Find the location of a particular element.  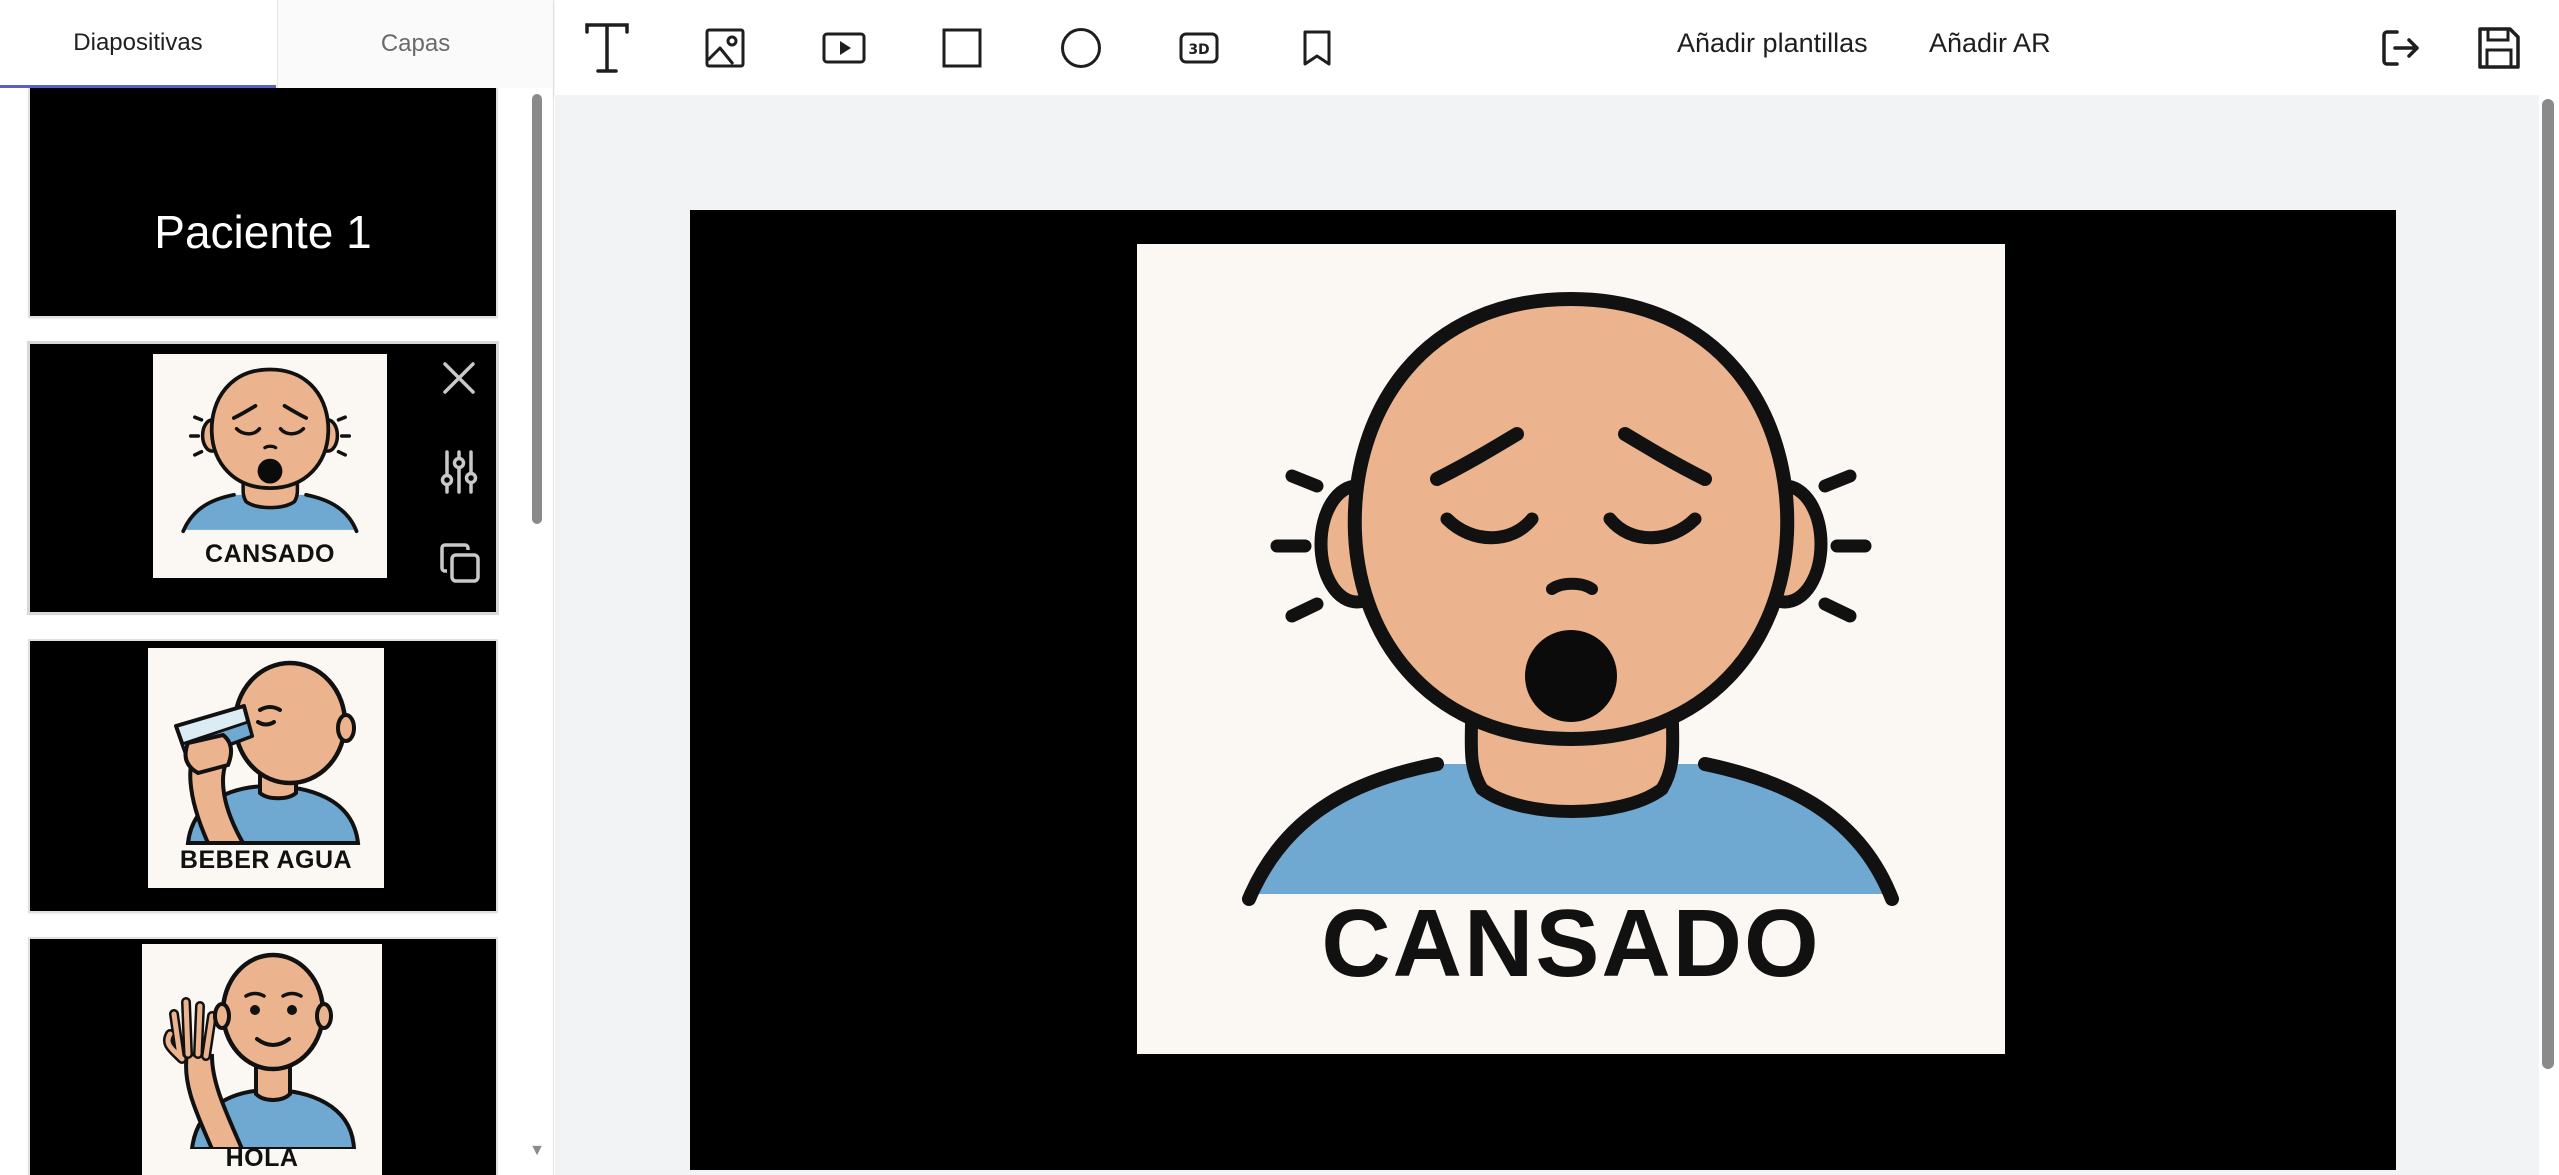

pictogram-card: CANSADO is located at coordinates (270, 466).